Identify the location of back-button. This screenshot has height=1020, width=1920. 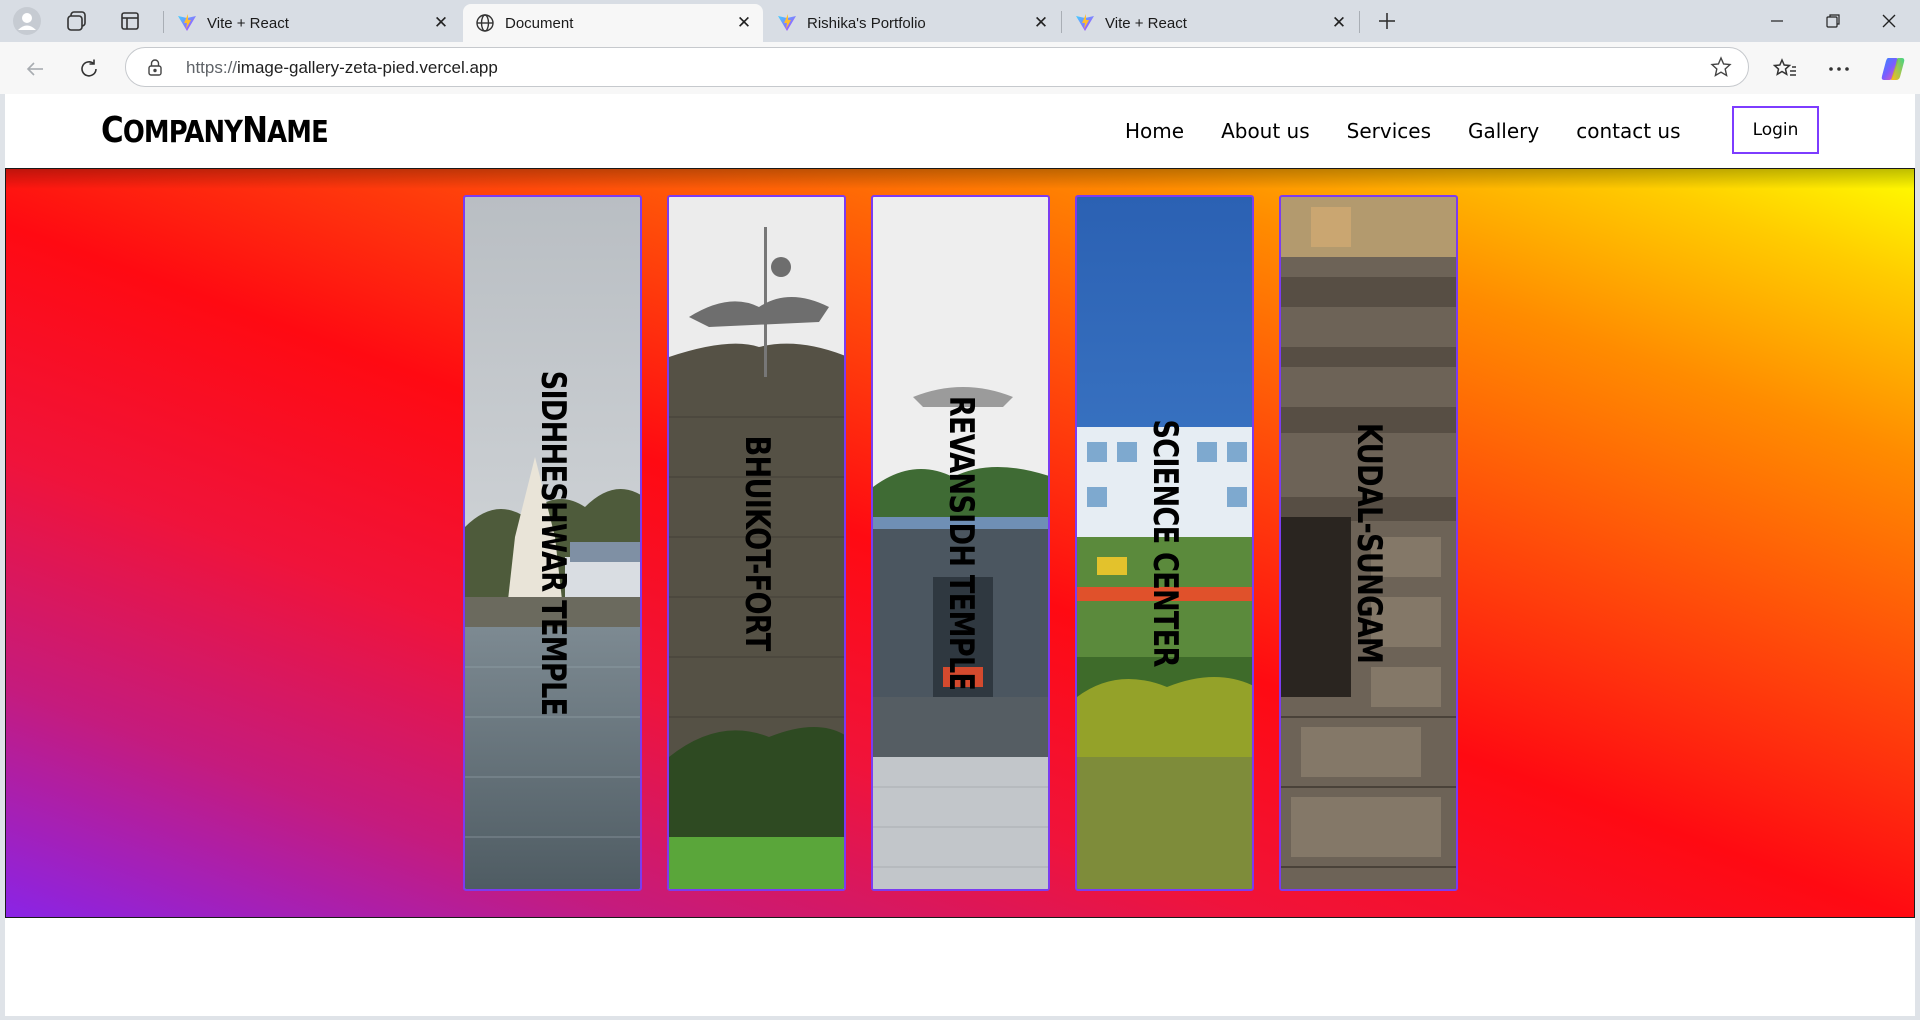
(35, 69).